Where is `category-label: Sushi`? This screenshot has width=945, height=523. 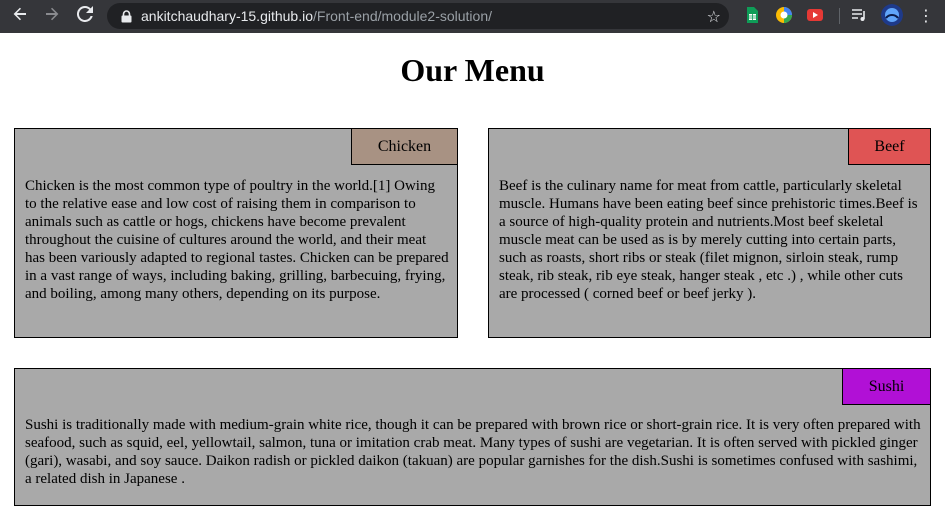
category-label: Sushi is located at coordinates (886, 386).